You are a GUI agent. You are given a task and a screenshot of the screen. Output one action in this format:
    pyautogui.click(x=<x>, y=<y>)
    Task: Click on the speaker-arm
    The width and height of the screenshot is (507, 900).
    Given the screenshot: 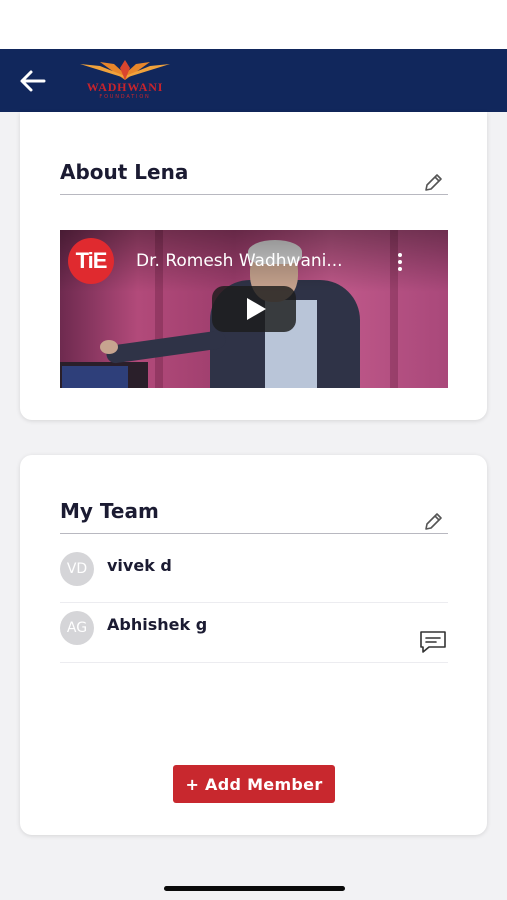 What is the action you would take?
    pyautogui.click(x=166, y=347)
    